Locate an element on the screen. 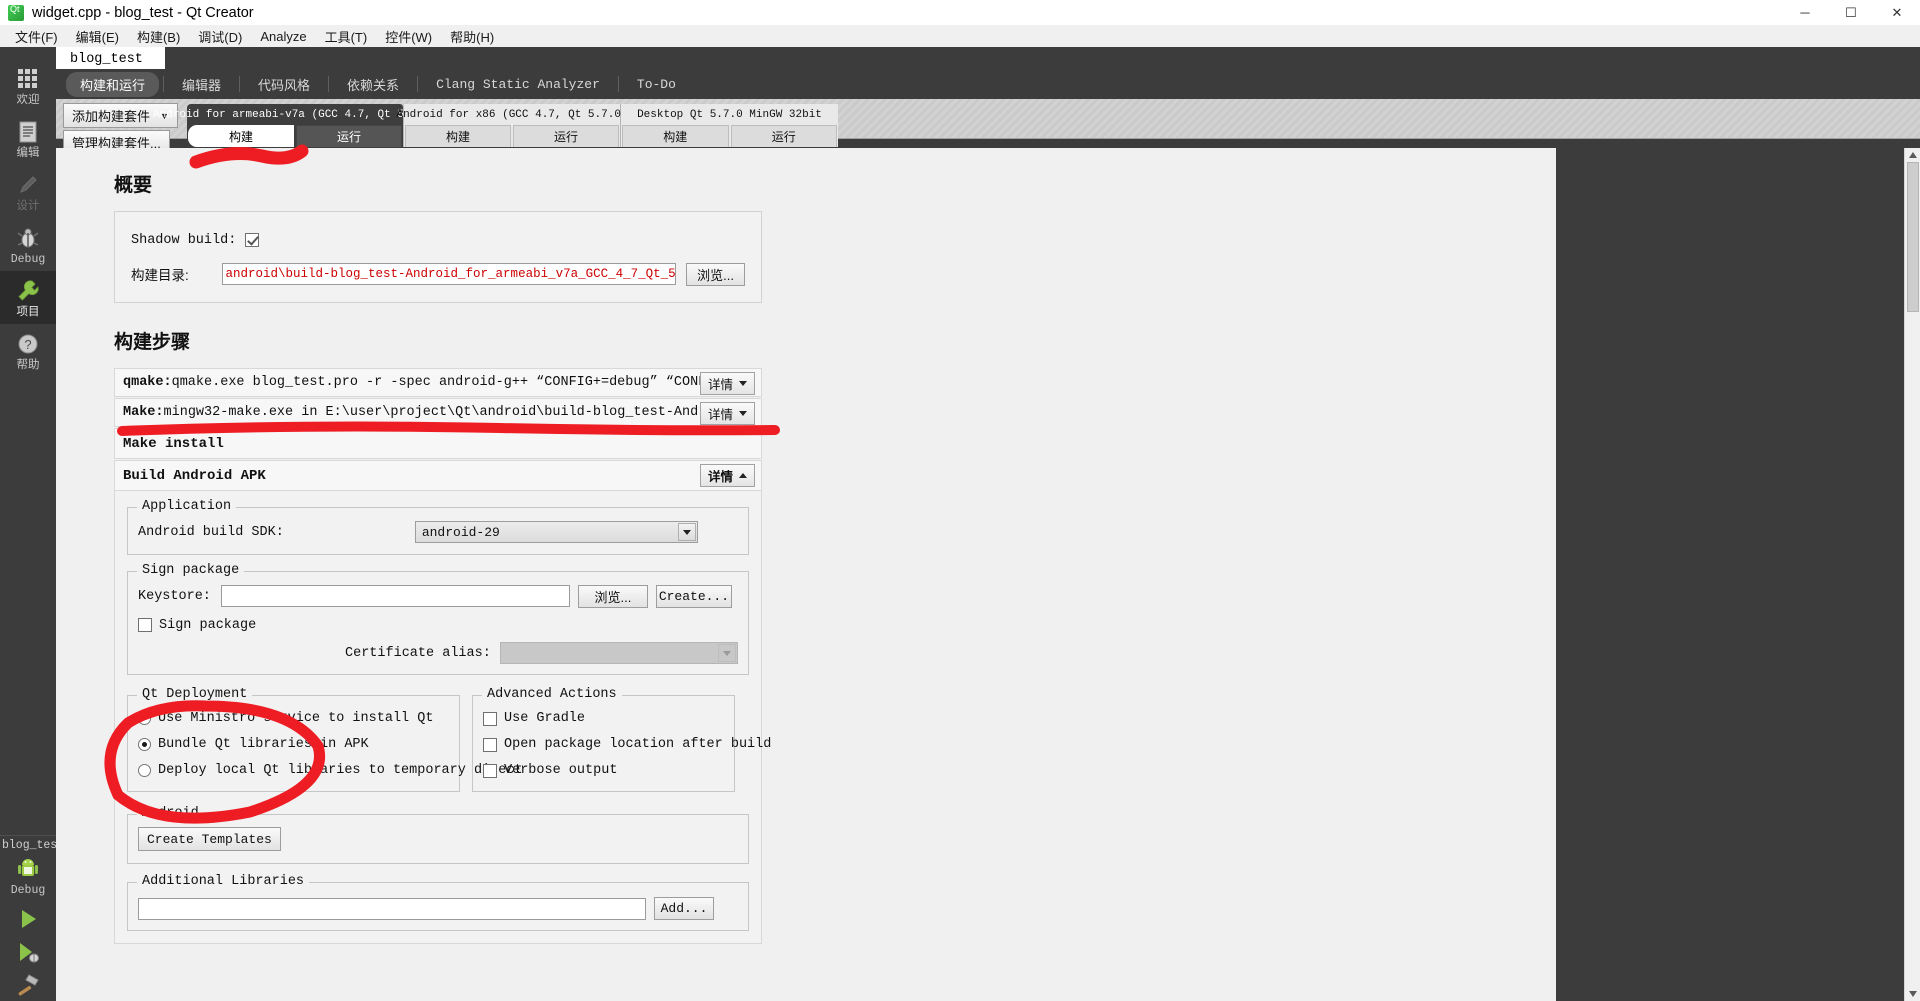 This screenshot has height=1001, width=1920. sign-package-checkbox is located at coordinates (145, 625).